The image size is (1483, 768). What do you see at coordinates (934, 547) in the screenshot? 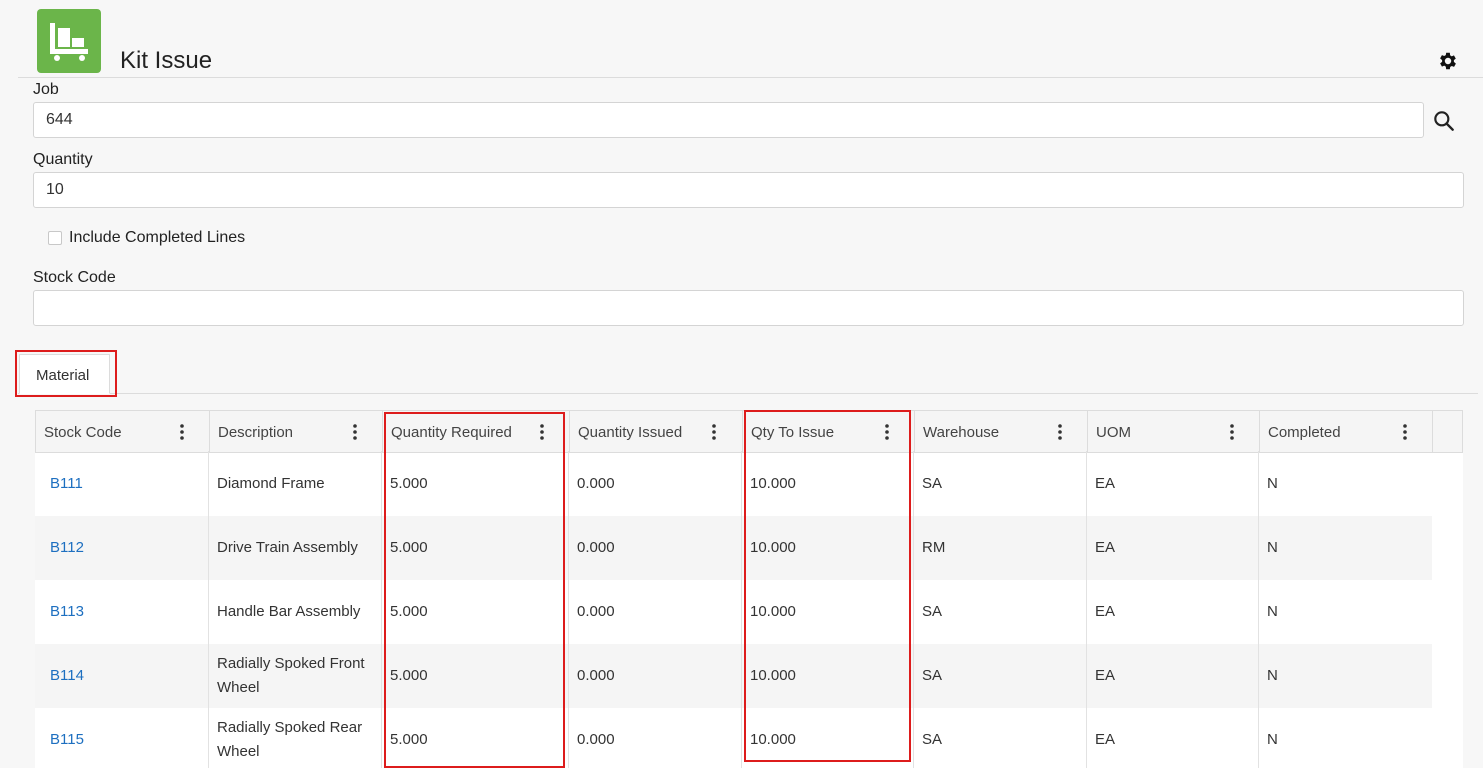
I see `warehouse-cell: RM` at bounding box center [934, 547].